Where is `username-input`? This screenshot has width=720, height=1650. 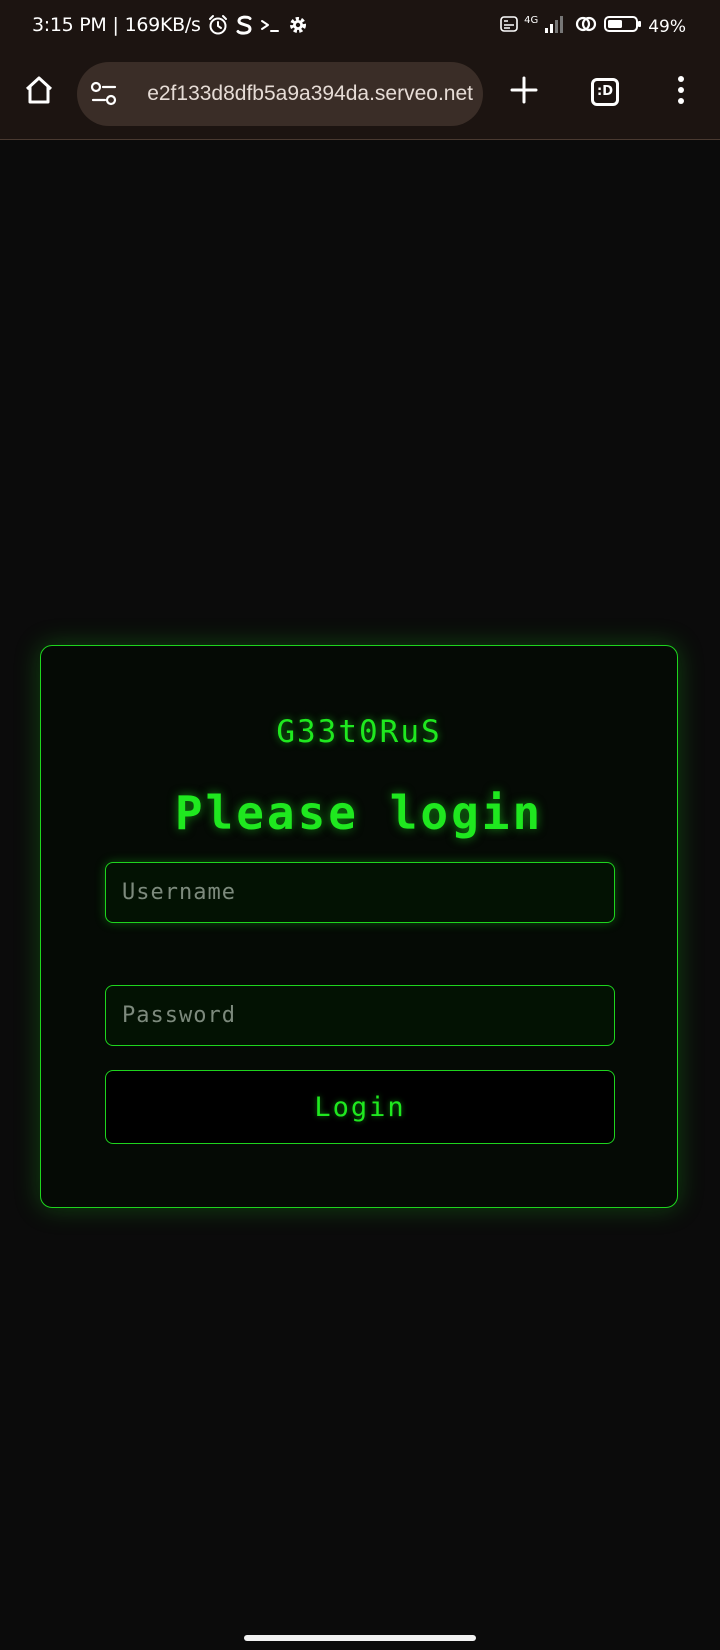
username-input is located at coordinates (360, 892).